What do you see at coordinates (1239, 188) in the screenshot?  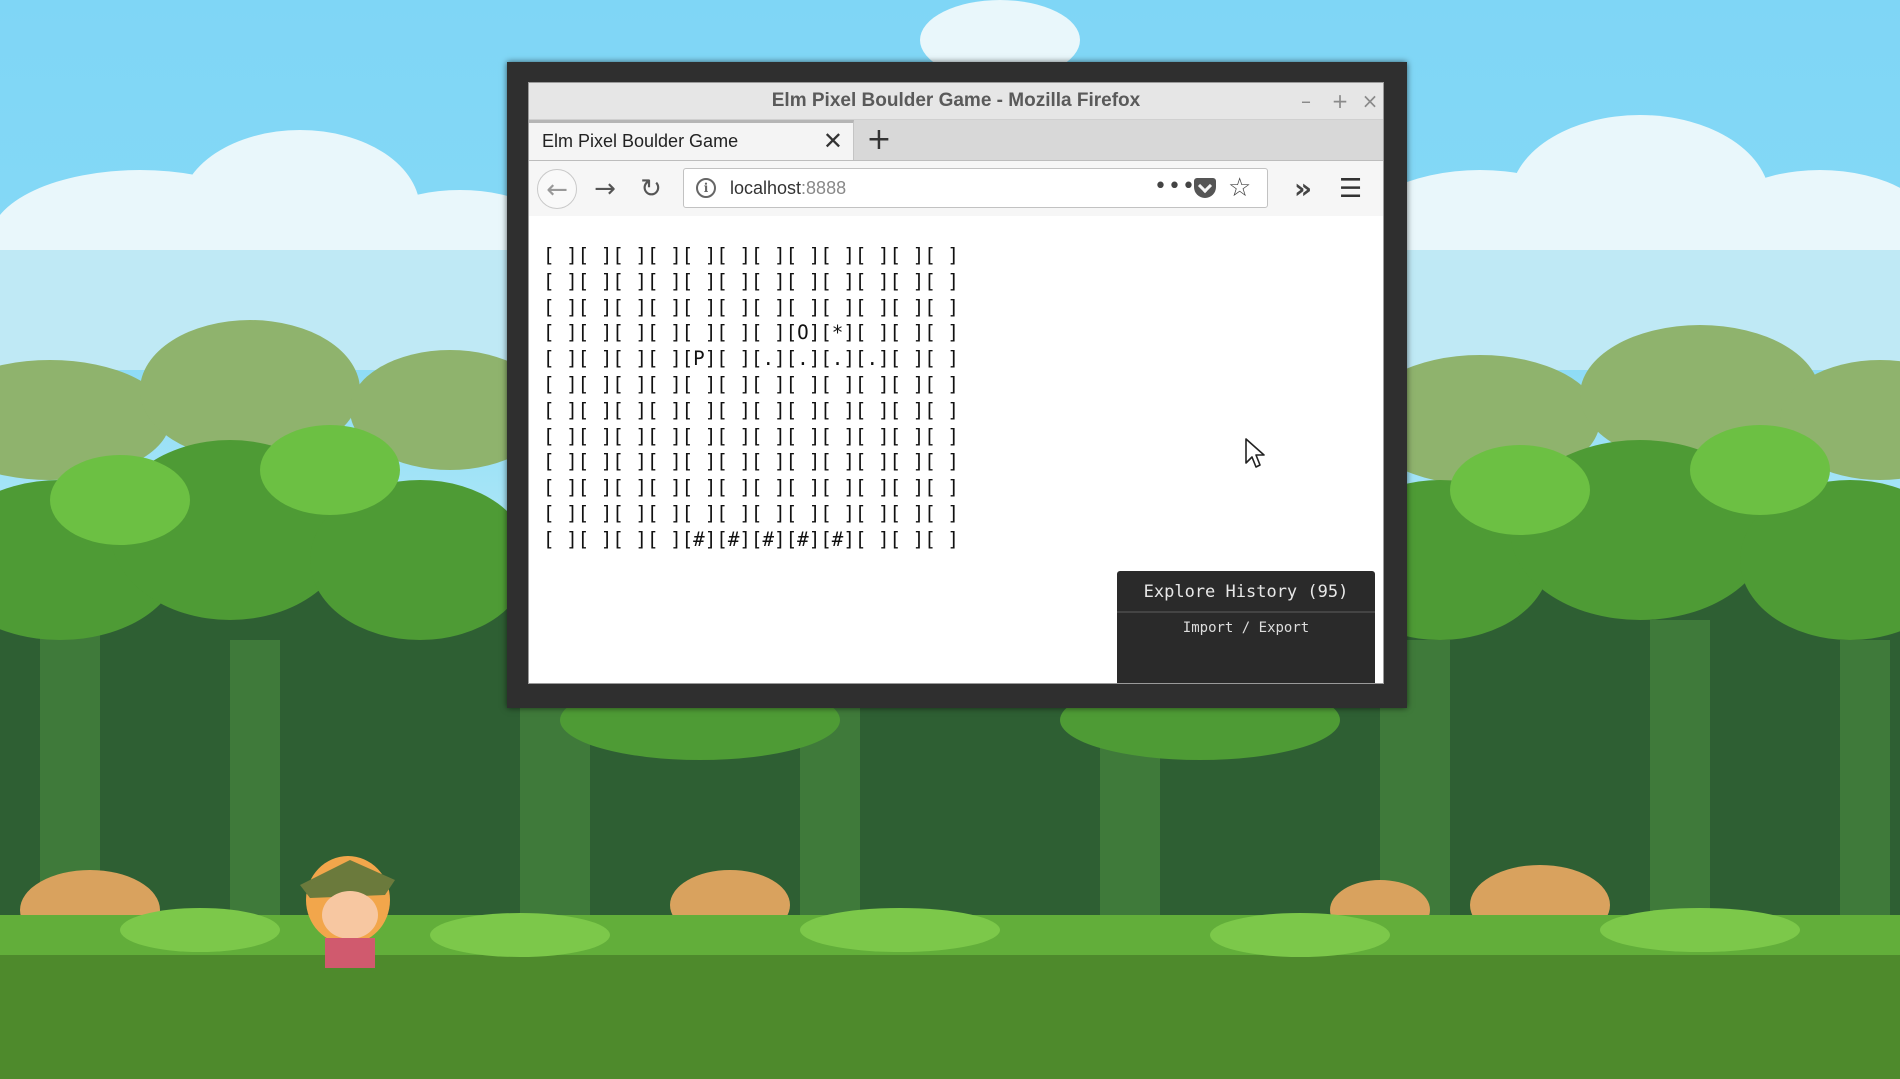 I see `bookmark-star-icon: ☆` at bounding box center [1239, 188].